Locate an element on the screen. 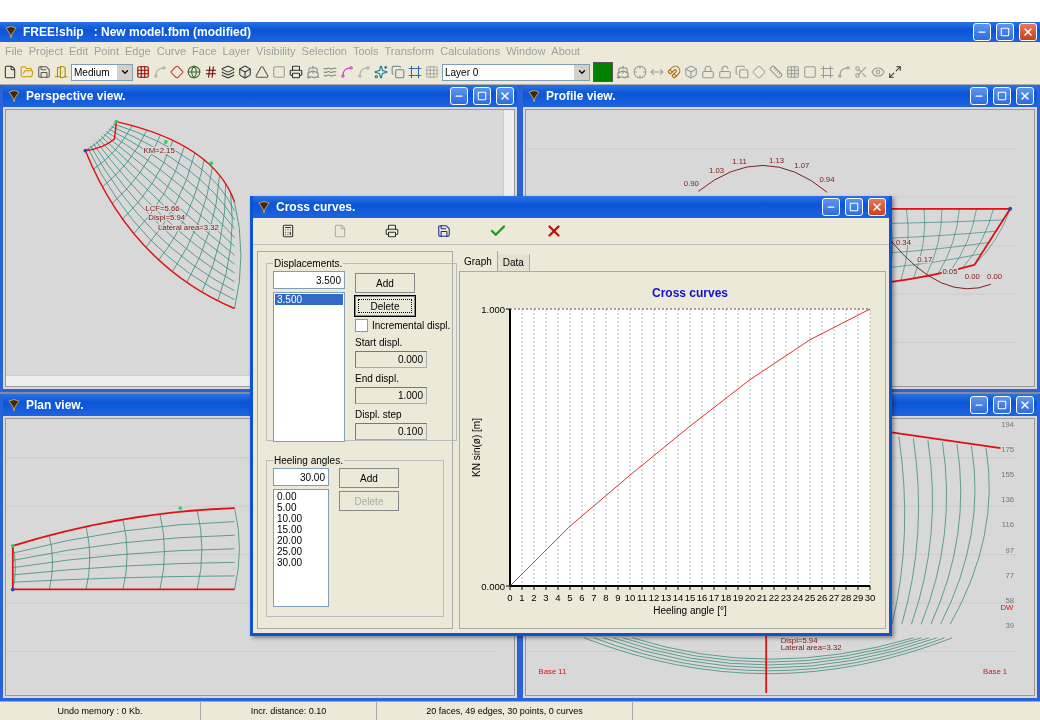 This screenshot has height=720, width=1040. list-item: 25.00 is located at coordinates (301, 551).